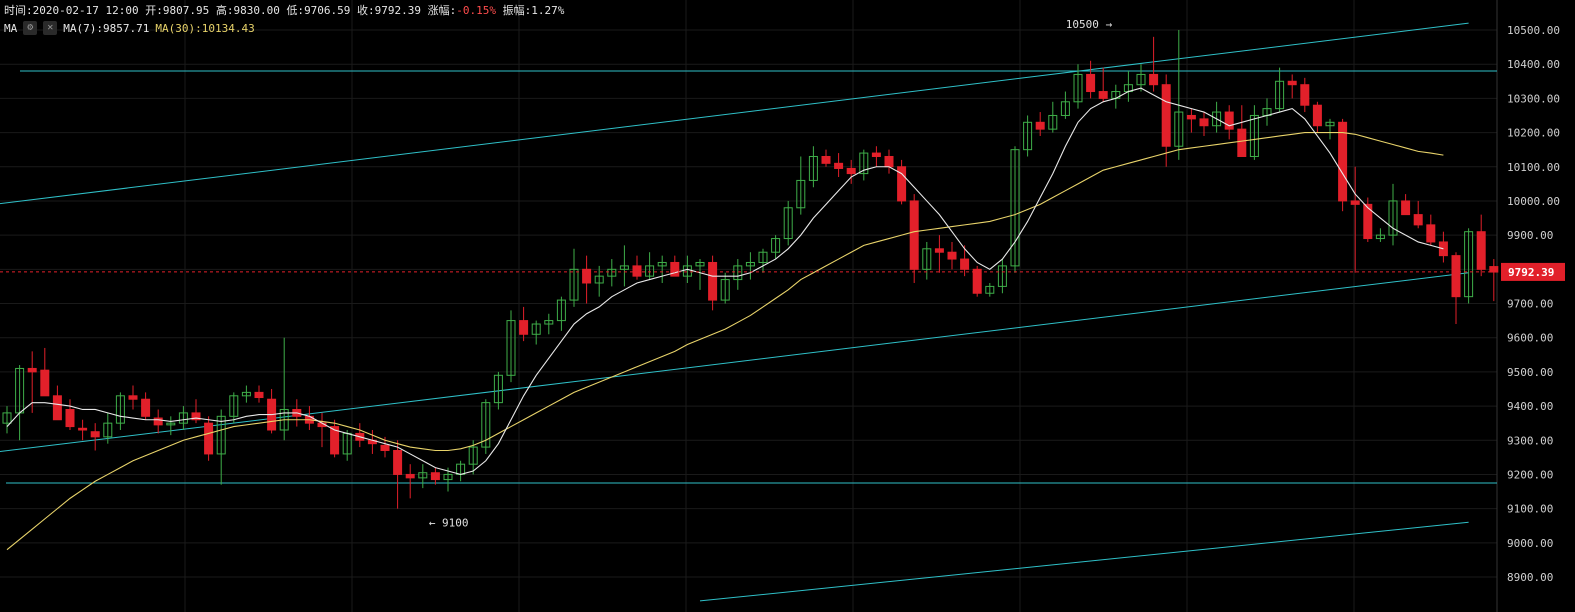  I want to click on price-annotation: ← 9100, so click(449, 523).